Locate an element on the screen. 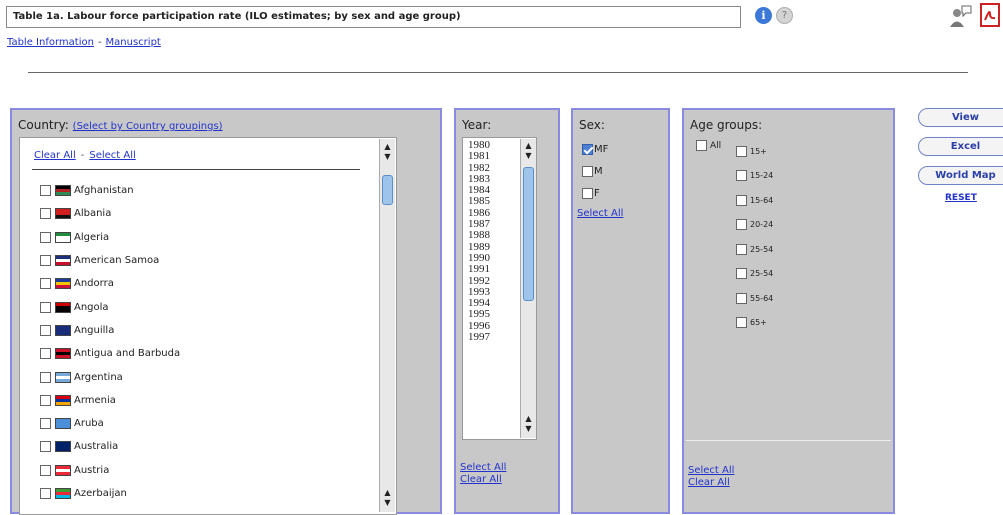 This screenshot has height=515, width=1003. sex-select-all-link: Select All is located at coordinates (600, 214).